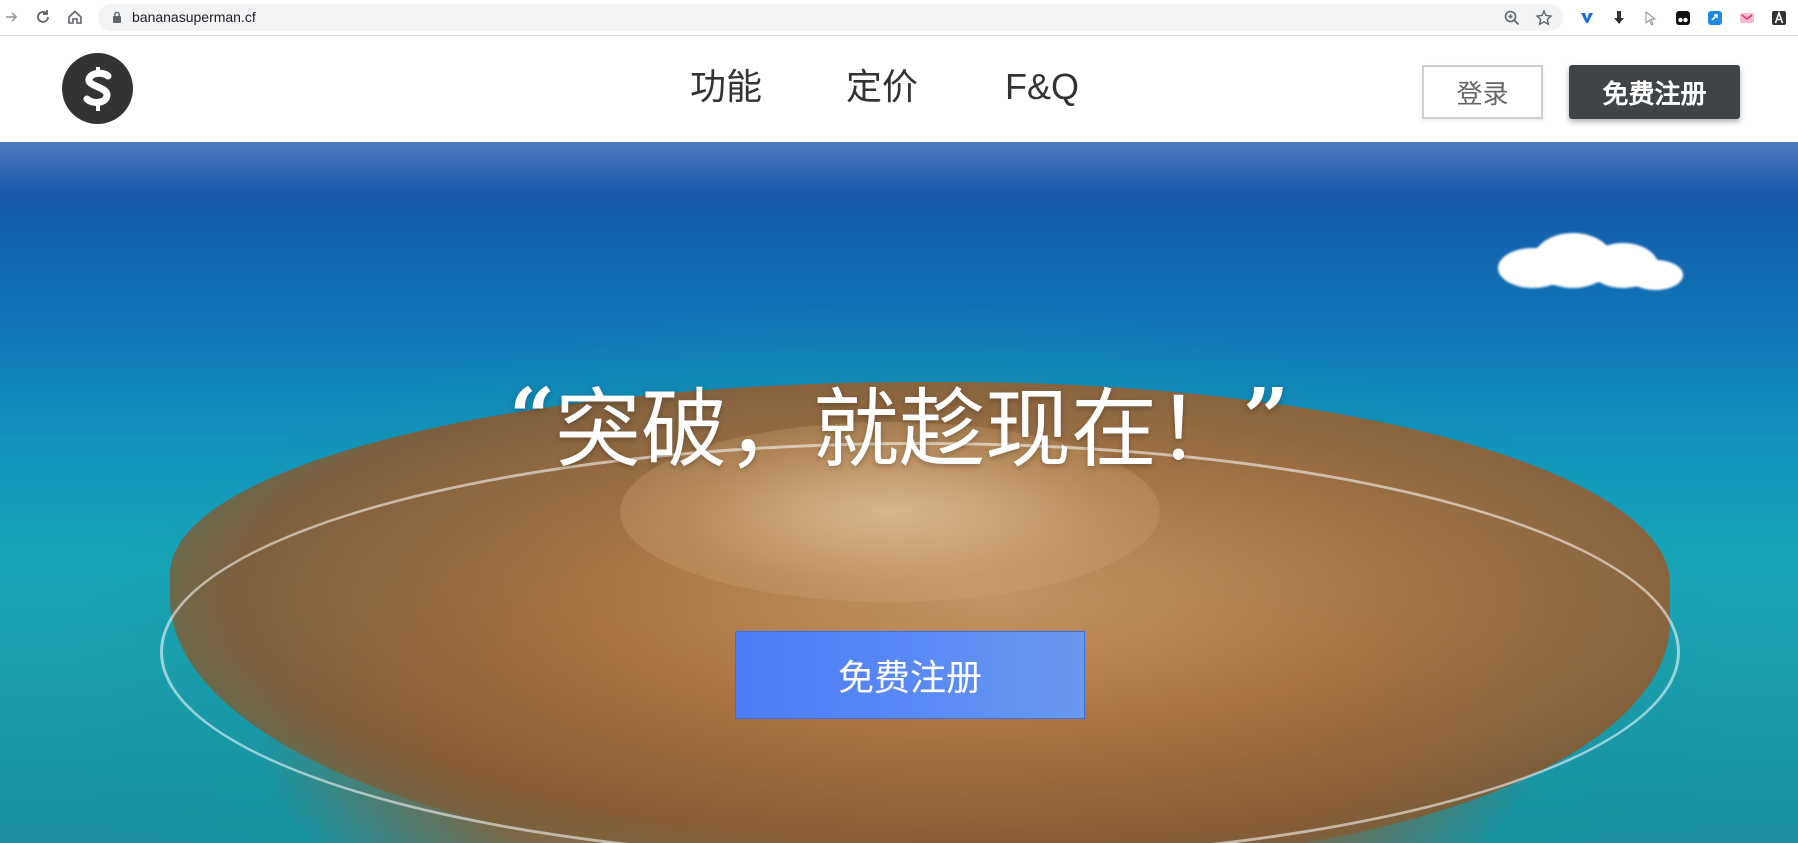 The image size is (1798, 843). What do you see at coordinates (194, 17) in the screenshot?
I see `url-text: bananasuperman.cf` at bounding box center [194, 17].